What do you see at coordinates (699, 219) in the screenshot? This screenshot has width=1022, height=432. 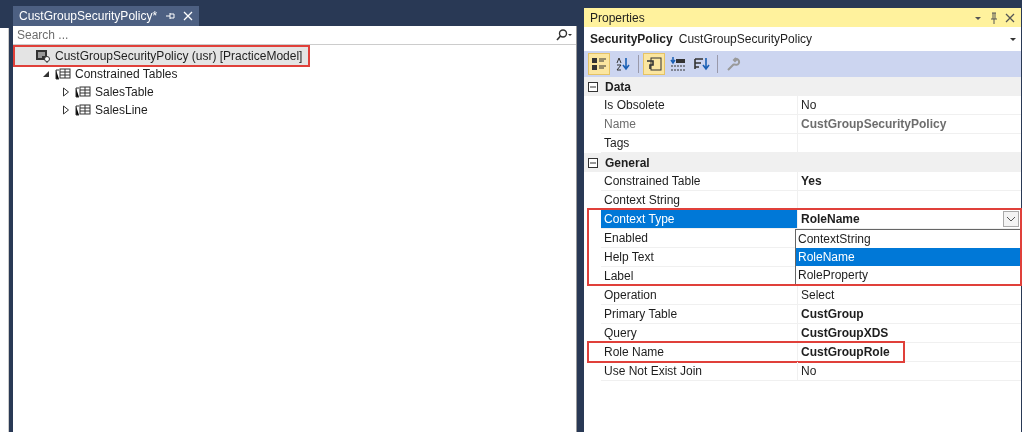 I see `property-name: Context Type` at bounding box center [699, 219].